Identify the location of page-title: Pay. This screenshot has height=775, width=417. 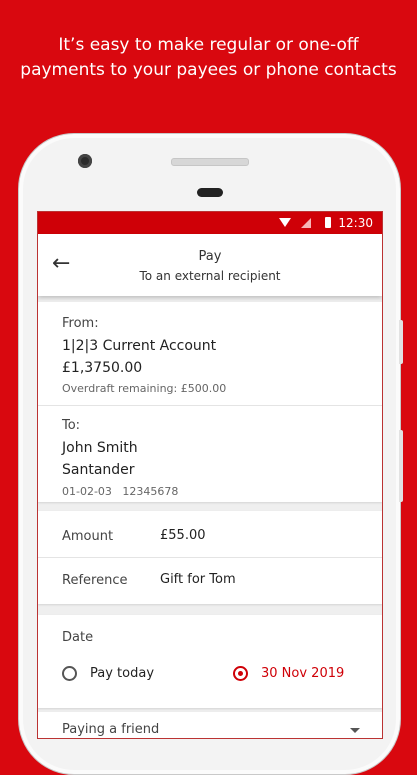
(210, 256).